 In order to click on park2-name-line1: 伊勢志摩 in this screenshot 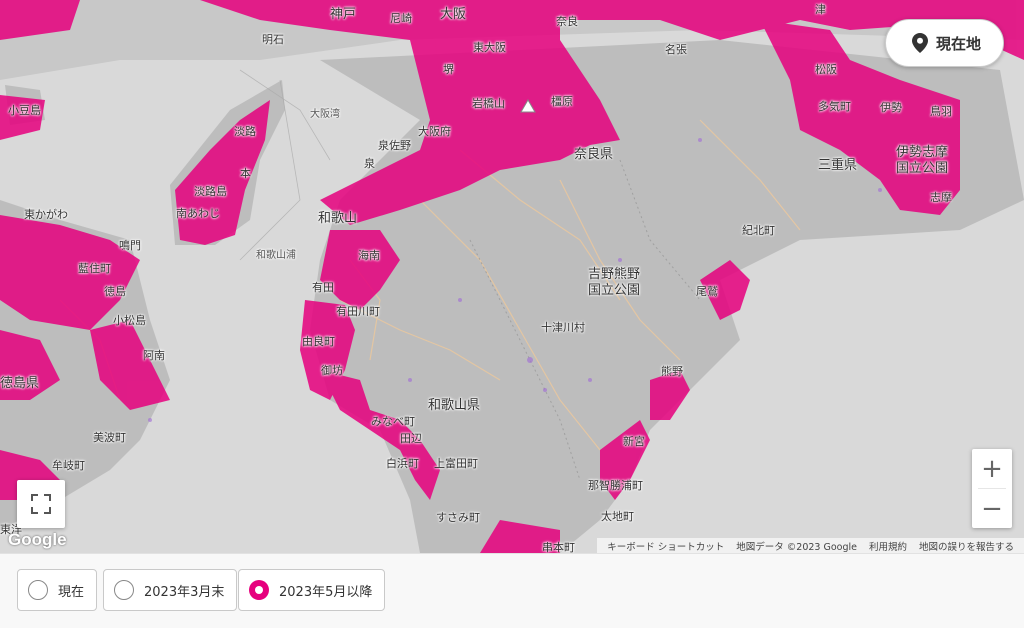, I will do `click(921, 152)`.